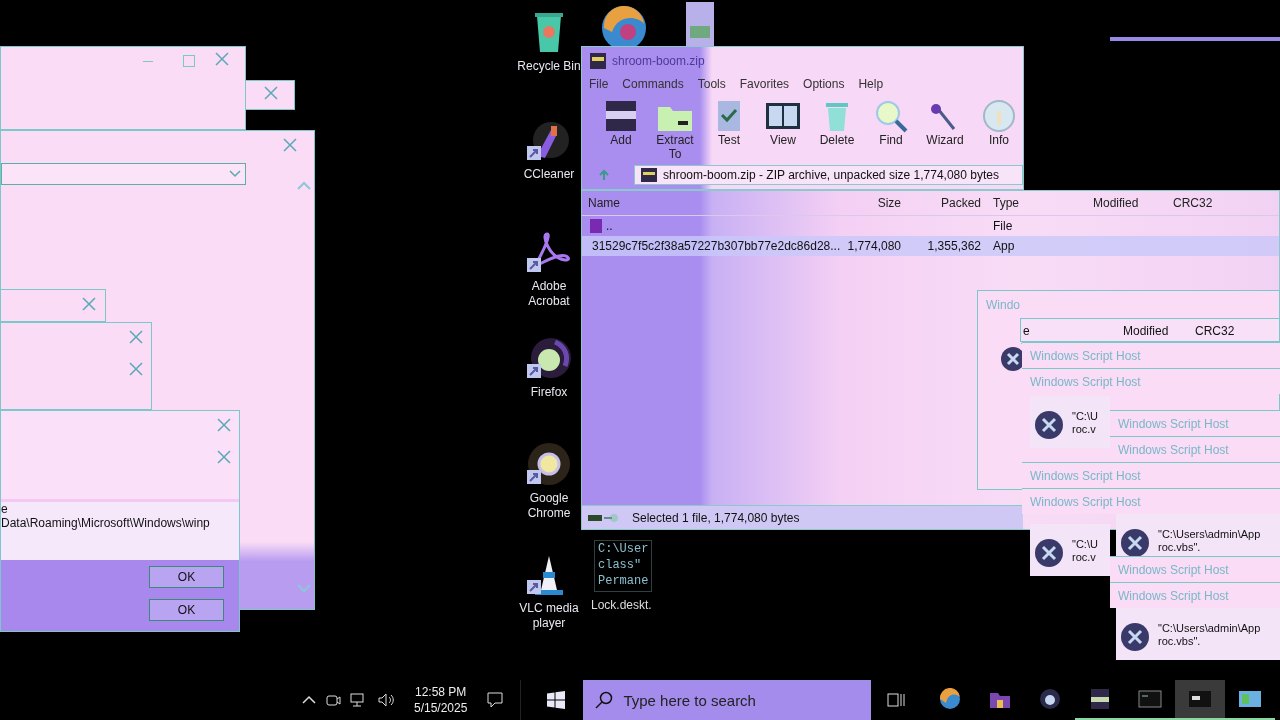  I want to click on file-row: .. File, so click(930, 226).